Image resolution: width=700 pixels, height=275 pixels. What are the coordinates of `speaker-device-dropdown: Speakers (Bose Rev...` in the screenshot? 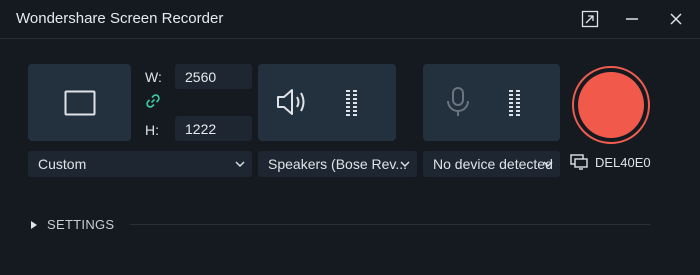 It's located at (337, 164).